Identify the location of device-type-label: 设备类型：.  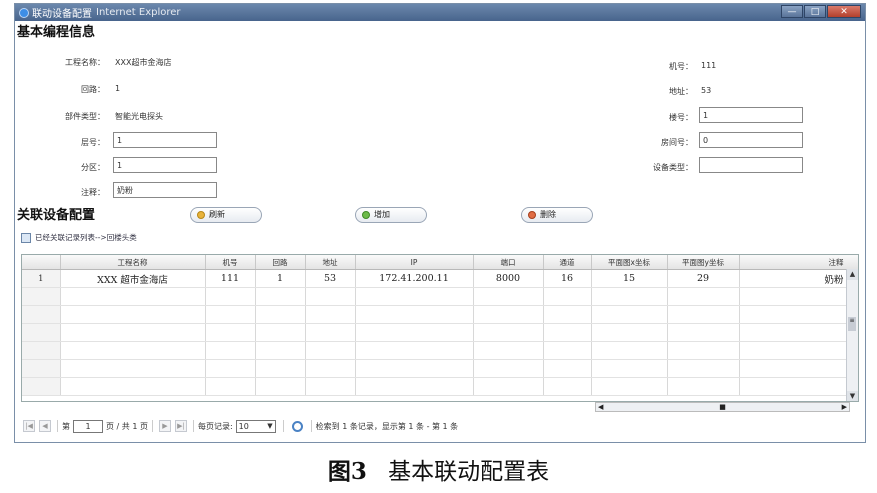
(673, 167).